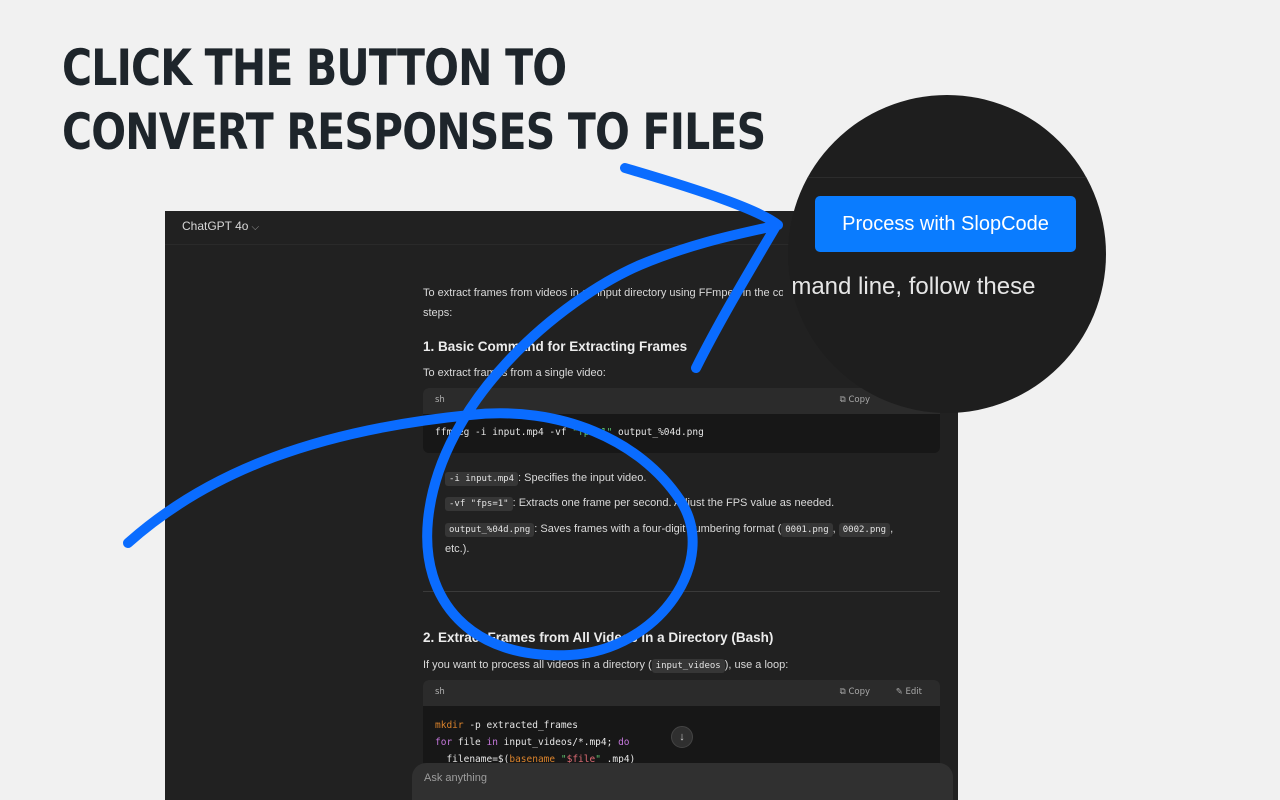 The width and height of the screenshot is (1280, 800). Describe the element at coordinates (492, 742) in the screenshot. I see `code-keyword: in` at that location.